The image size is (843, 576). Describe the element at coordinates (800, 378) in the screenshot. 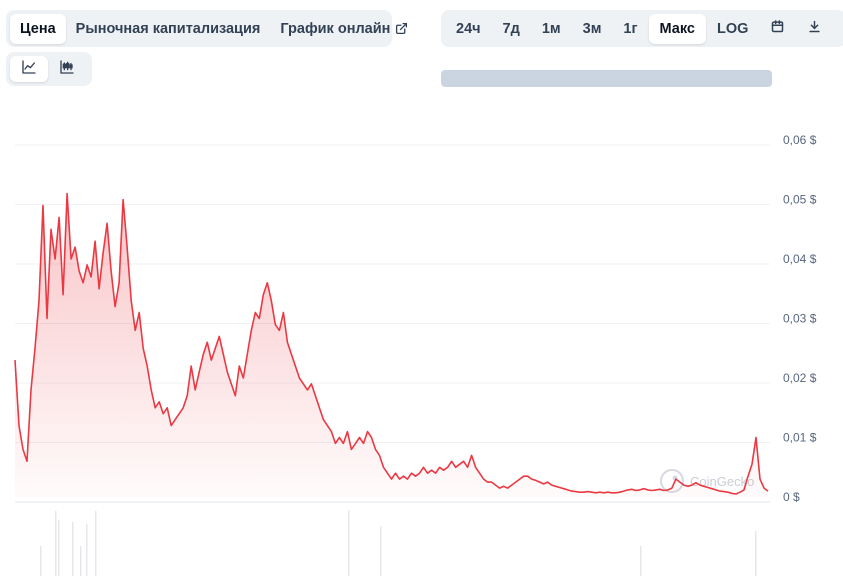

I see `y-tick-label: 0,02 $` at that location.